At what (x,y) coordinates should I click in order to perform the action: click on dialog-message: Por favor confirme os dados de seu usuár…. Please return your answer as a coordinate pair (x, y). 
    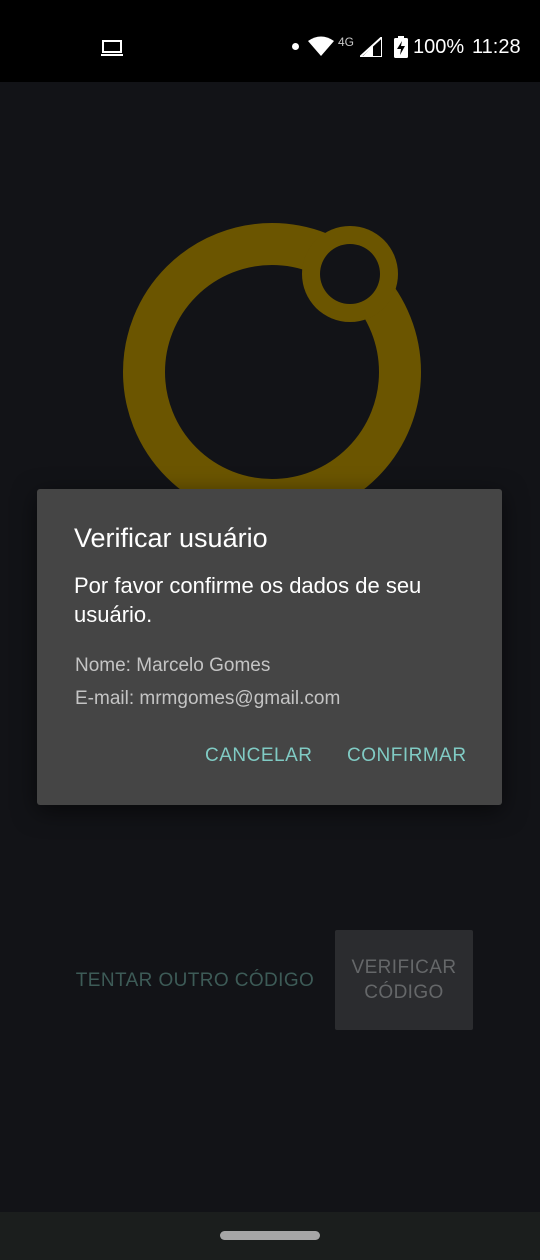
    Looking at the image, I should click on (248, 600).